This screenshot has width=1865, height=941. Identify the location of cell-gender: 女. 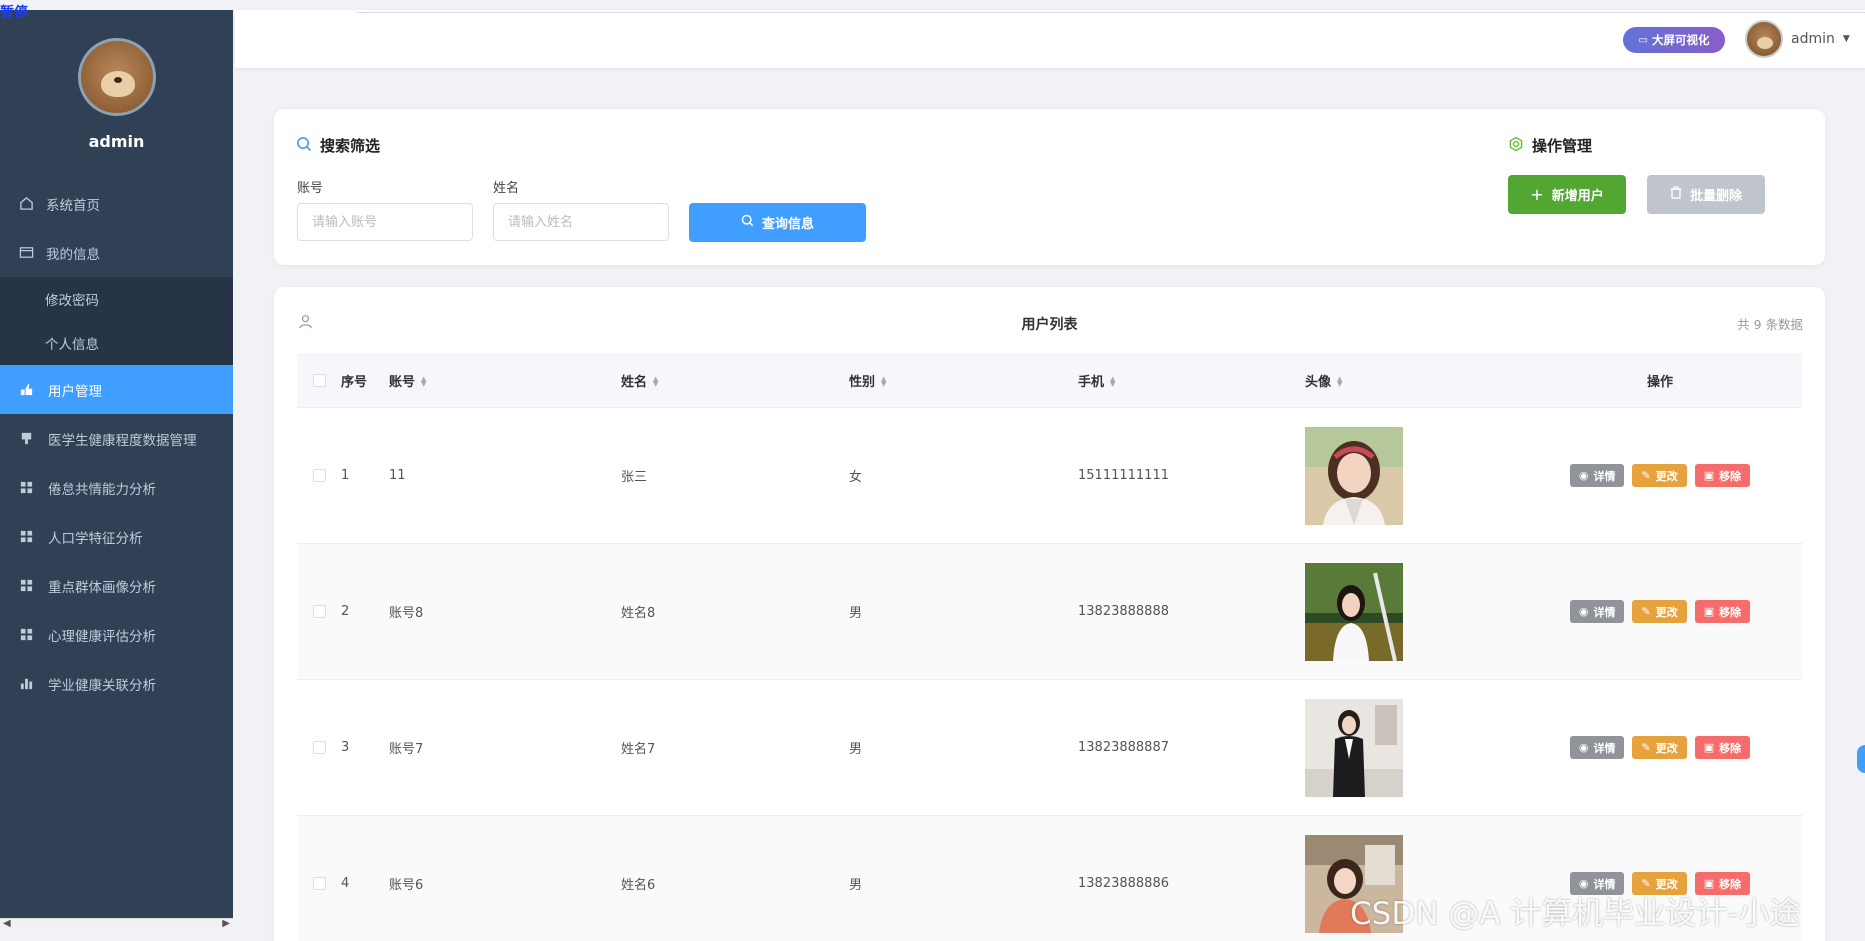
(856, 477).